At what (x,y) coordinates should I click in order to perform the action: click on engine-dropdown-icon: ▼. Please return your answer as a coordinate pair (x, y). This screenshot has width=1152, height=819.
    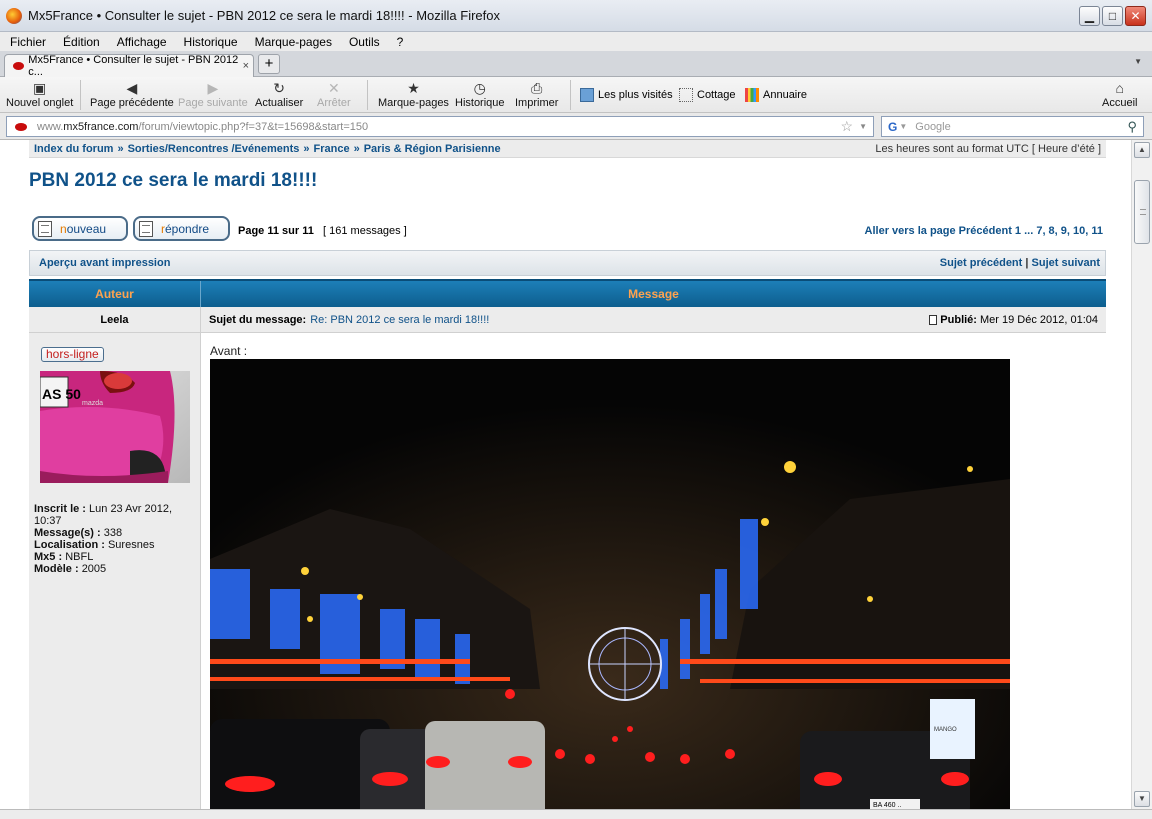
    Looking at the image, I should click on (903, 126).